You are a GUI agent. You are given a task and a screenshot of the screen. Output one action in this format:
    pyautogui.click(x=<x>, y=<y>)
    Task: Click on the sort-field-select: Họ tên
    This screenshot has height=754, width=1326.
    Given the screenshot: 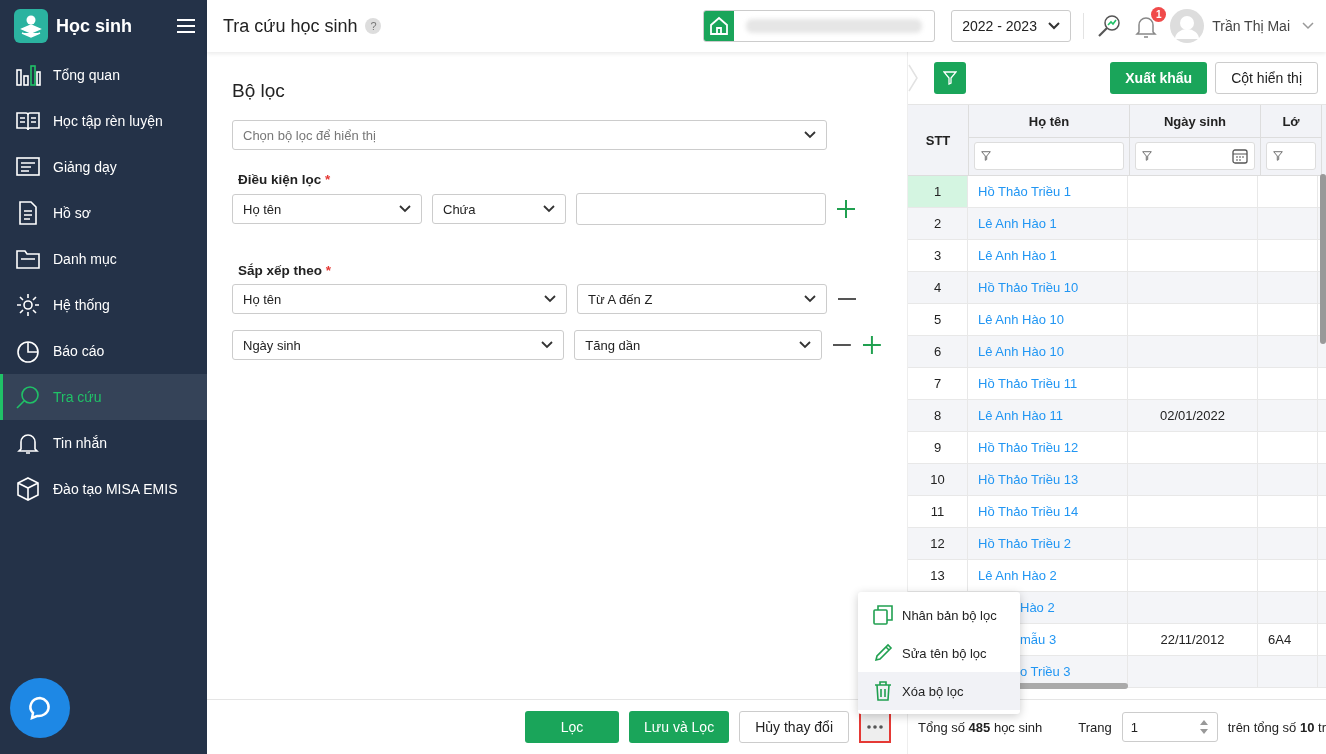 What is the action you would take?
    pyautogui.click(x=399, y=299)
    